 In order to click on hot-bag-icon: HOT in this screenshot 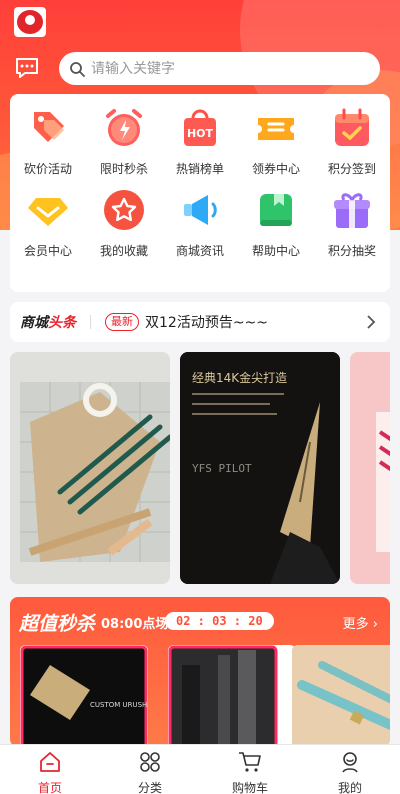, I will do `click(200, 128)`.